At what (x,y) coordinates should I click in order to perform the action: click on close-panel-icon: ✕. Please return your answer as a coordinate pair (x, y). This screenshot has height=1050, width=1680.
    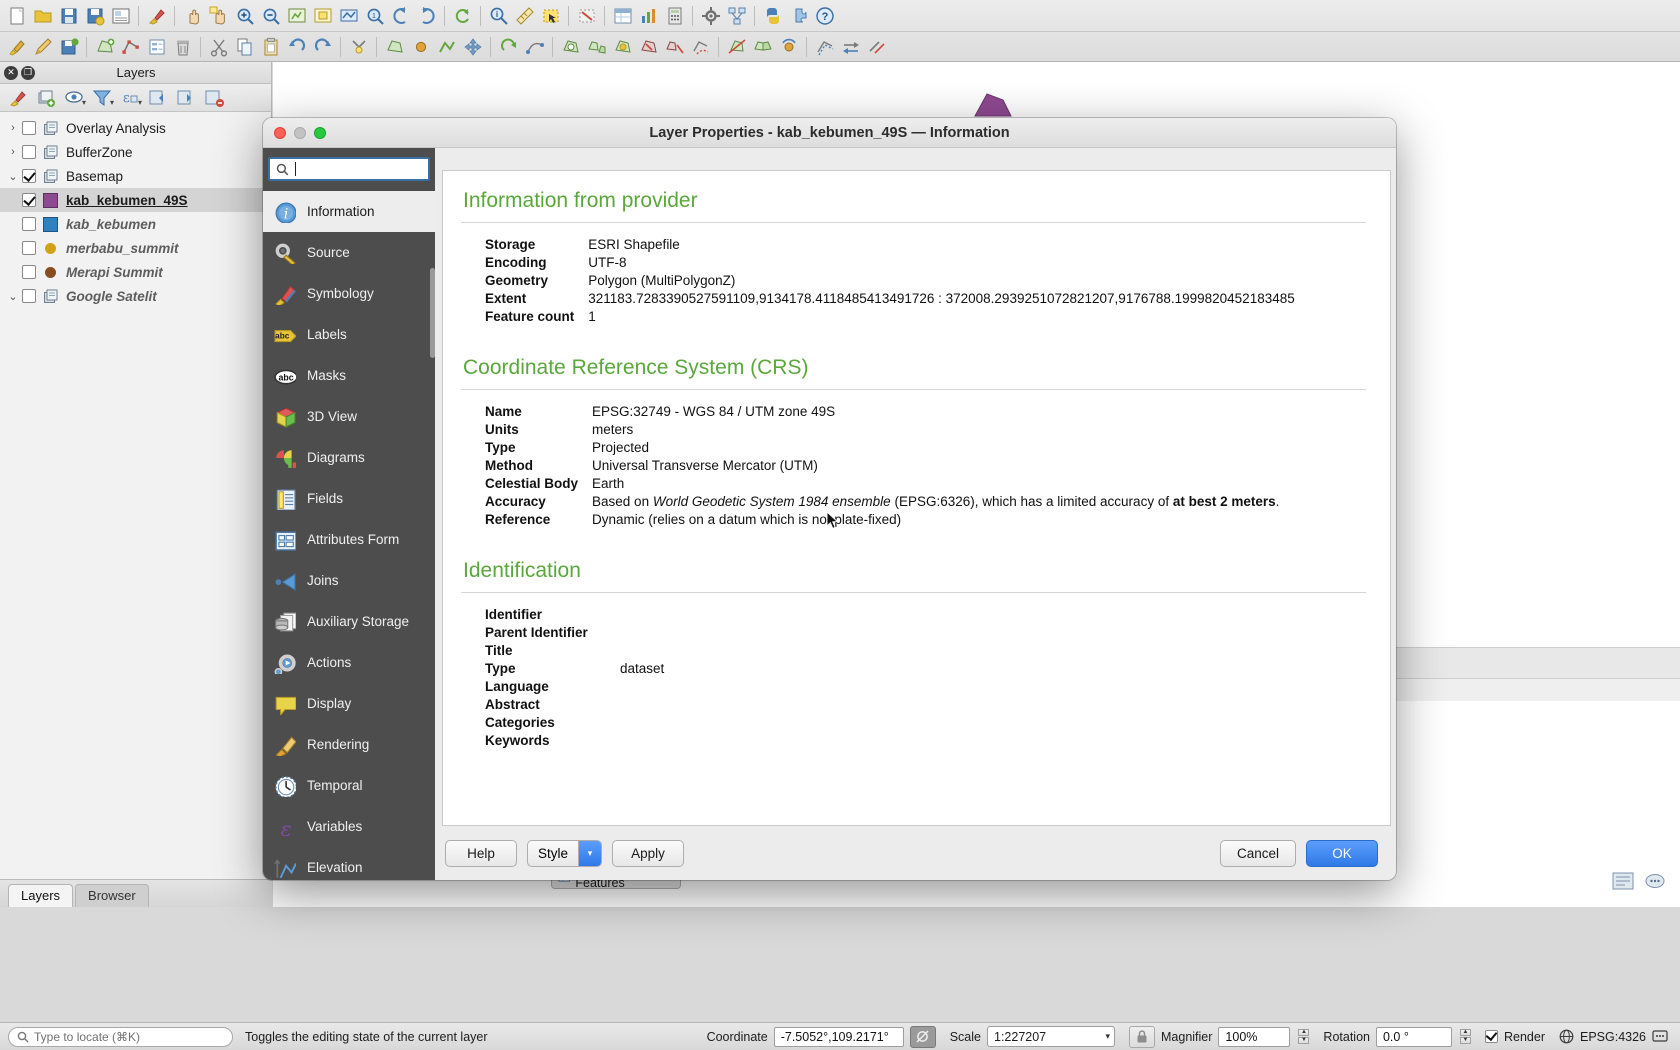
    Looking at the image, I should click on (11, 72).